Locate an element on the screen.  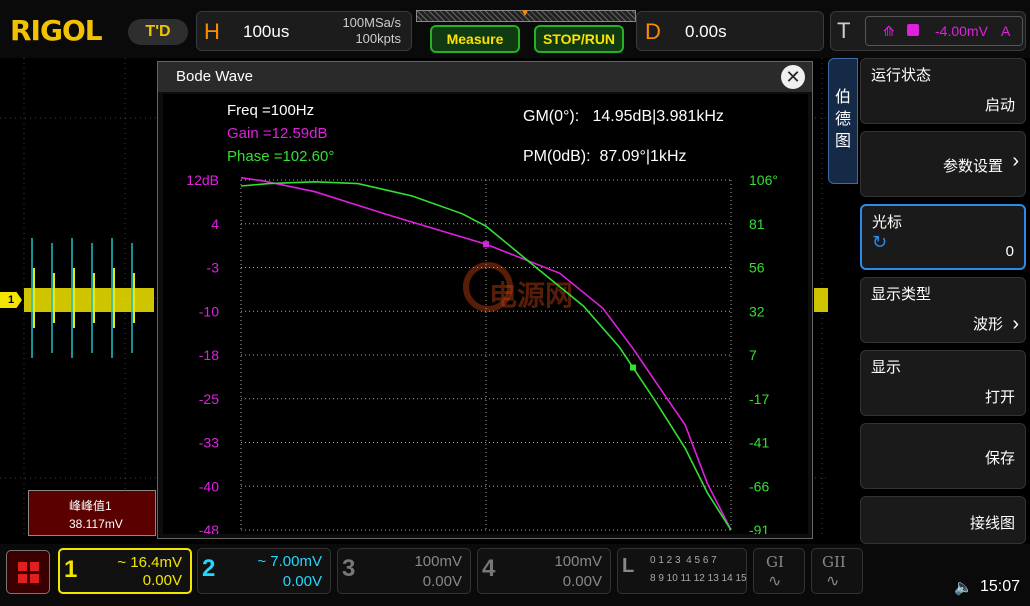
side-menu-tab: 伯德图 is located at coordinates (843, 121).